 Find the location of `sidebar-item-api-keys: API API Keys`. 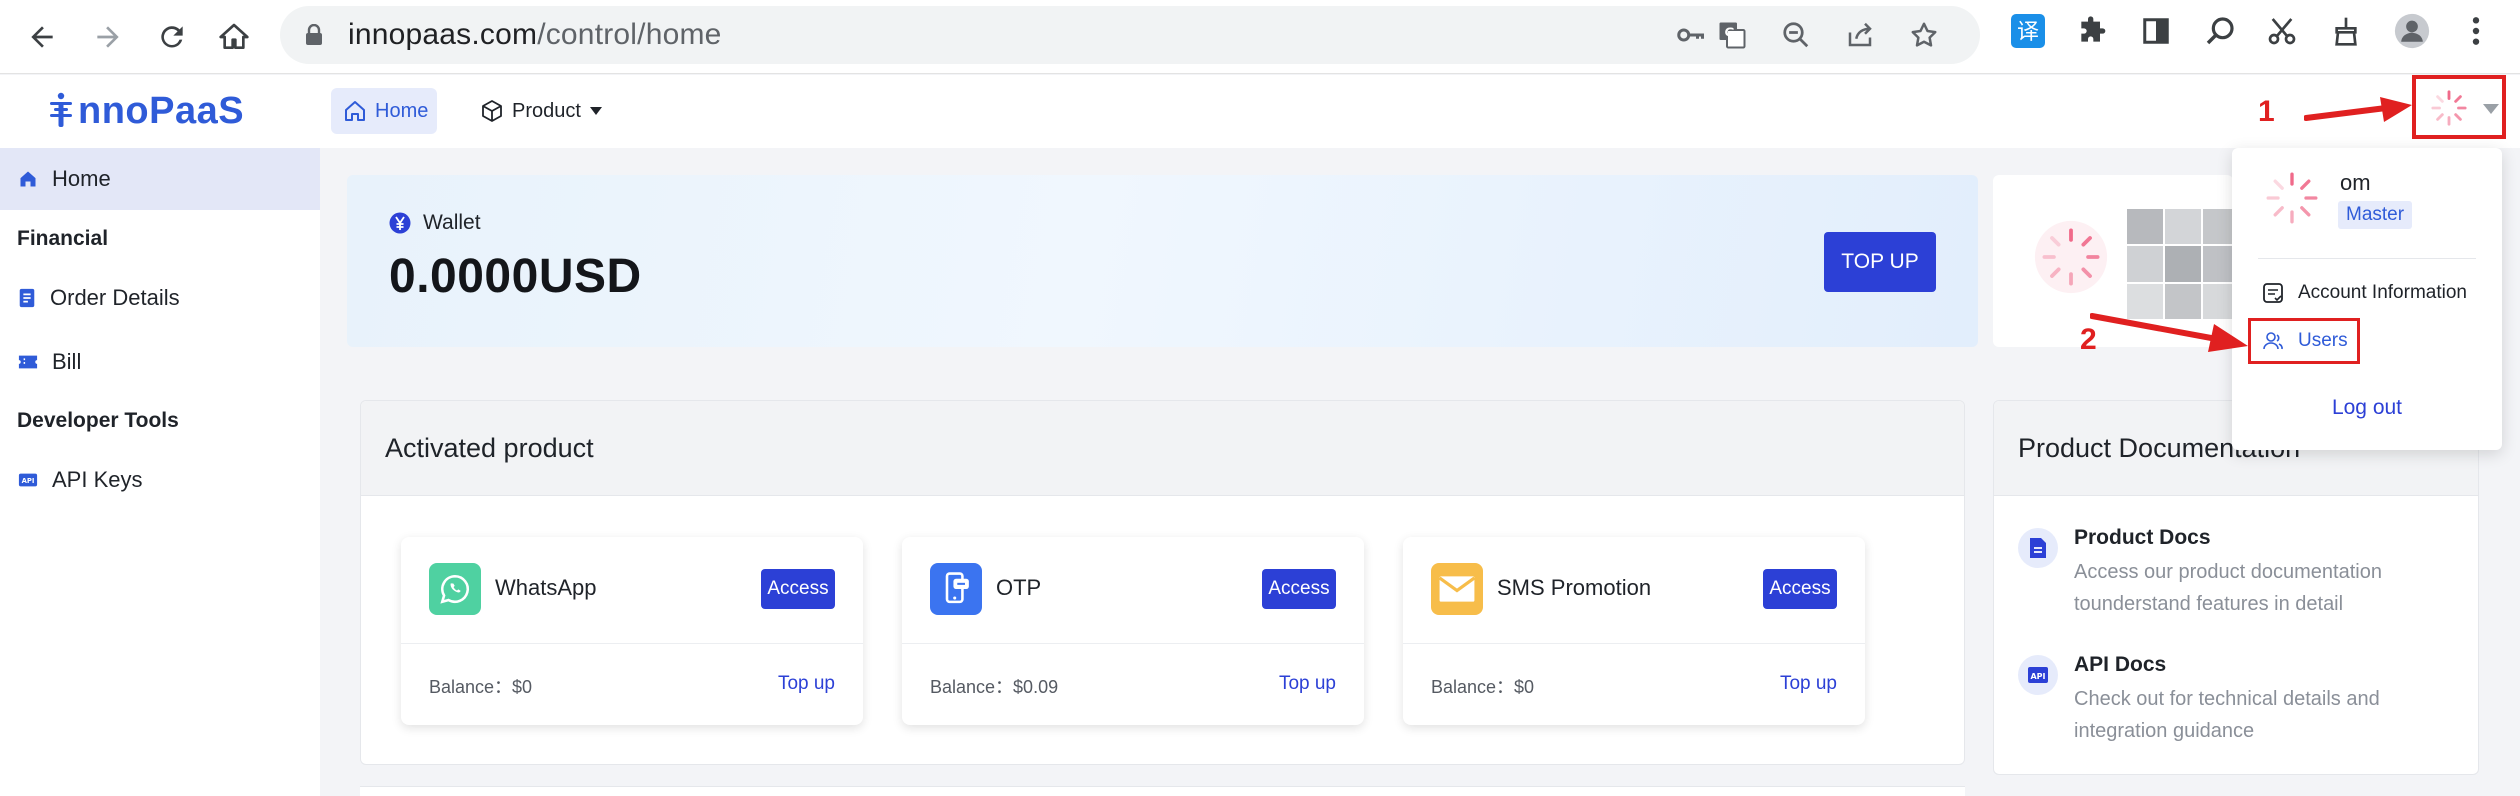

sidebar-item-api-keys: API API Keys is located at coordinates (160, 480).